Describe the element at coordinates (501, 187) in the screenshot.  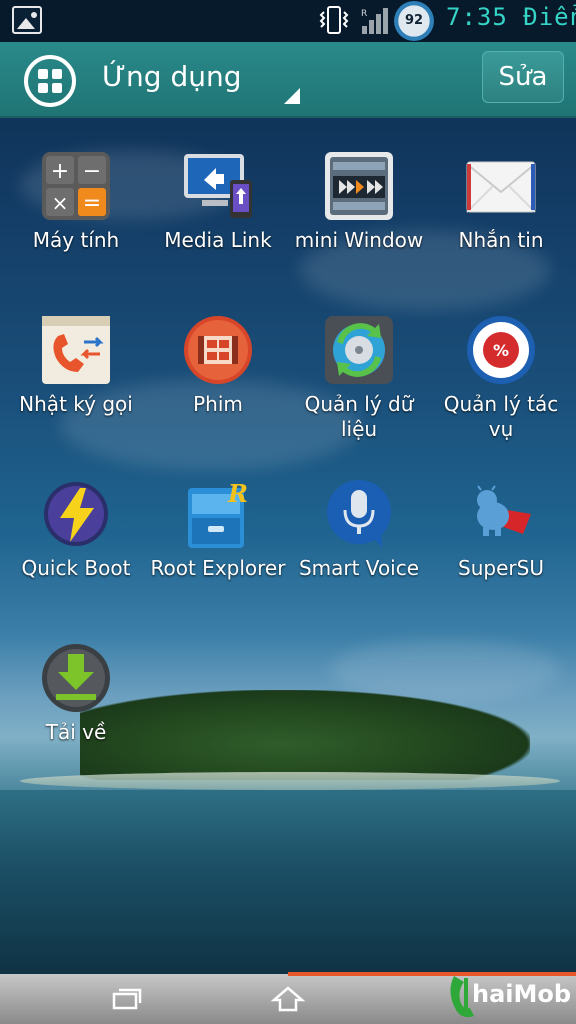
I see `messages-icon` at that location.